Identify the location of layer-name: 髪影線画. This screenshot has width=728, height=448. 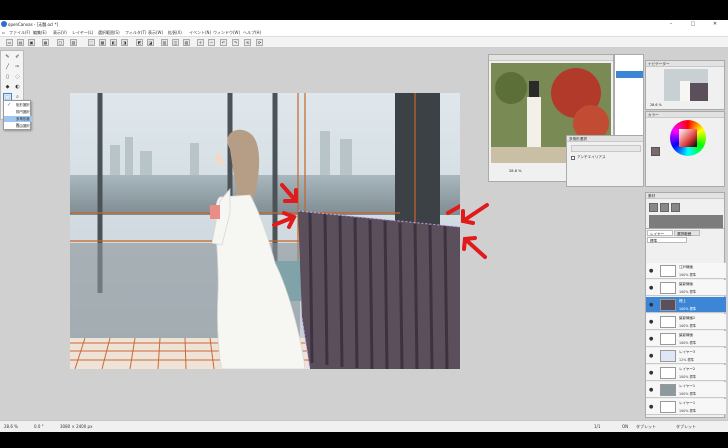
(686, 284).